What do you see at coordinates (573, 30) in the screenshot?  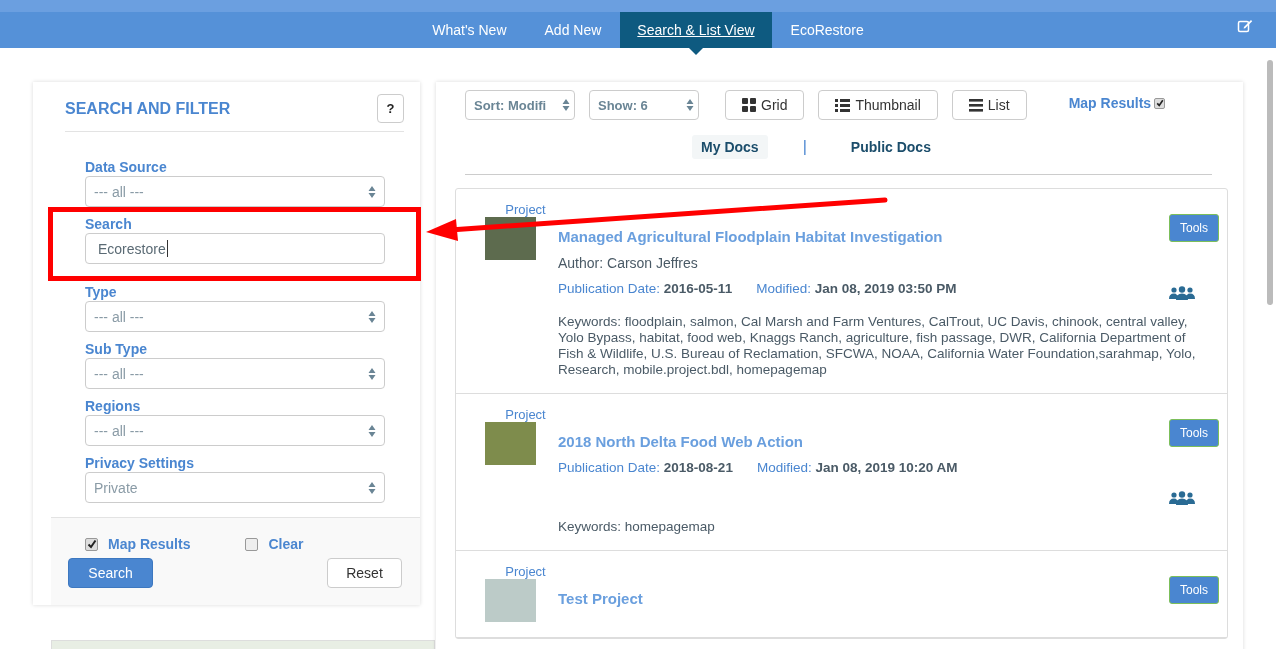 I see `nav-tab: Add New` at bounding box center [573, 30].